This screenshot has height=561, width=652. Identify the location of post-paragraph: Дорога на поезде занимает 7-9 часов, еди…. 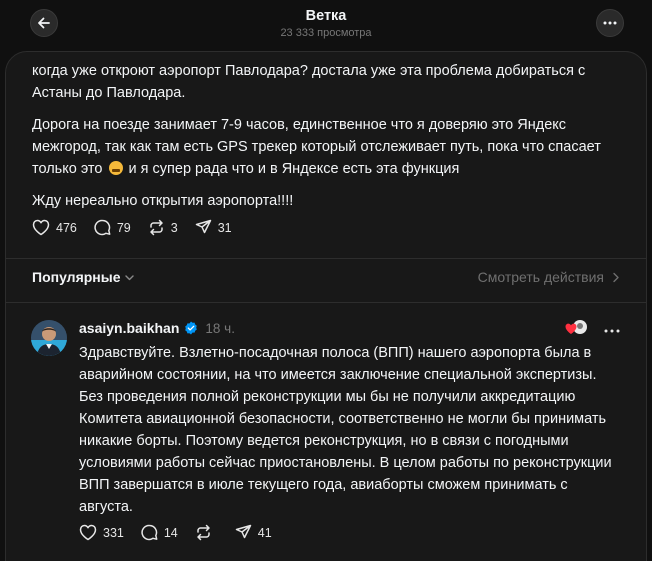
(316, 147).